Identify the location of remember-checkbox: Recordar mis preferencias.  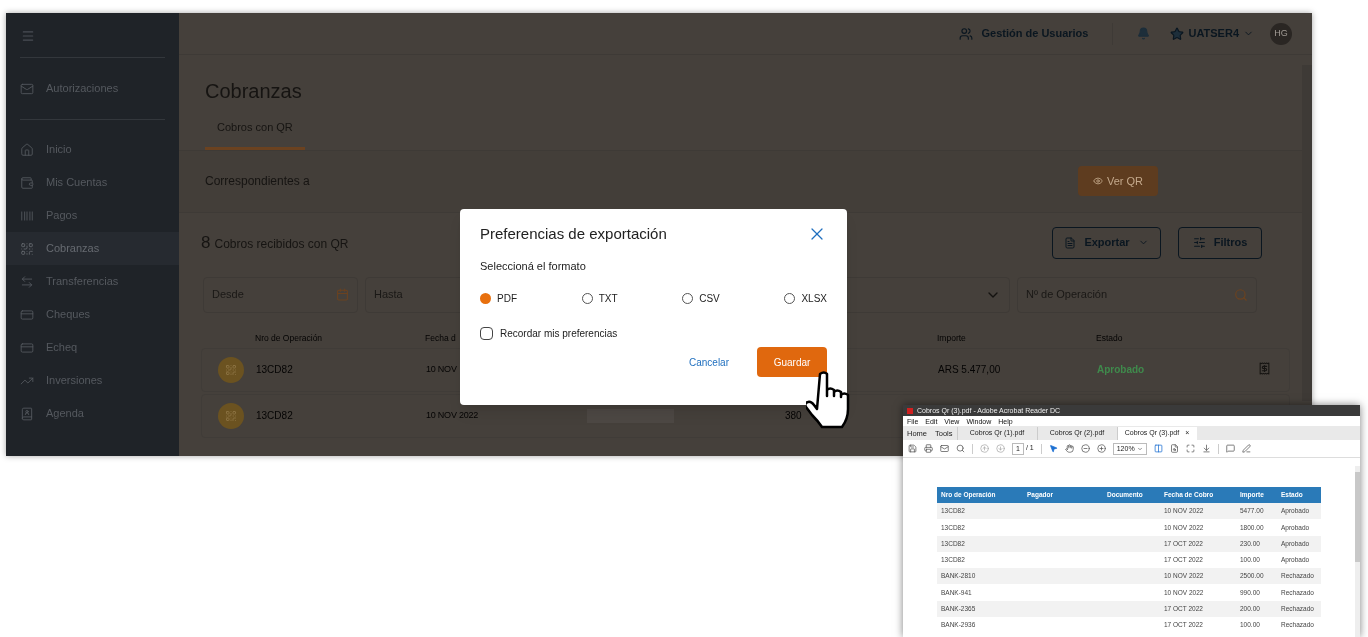
(653, 333).